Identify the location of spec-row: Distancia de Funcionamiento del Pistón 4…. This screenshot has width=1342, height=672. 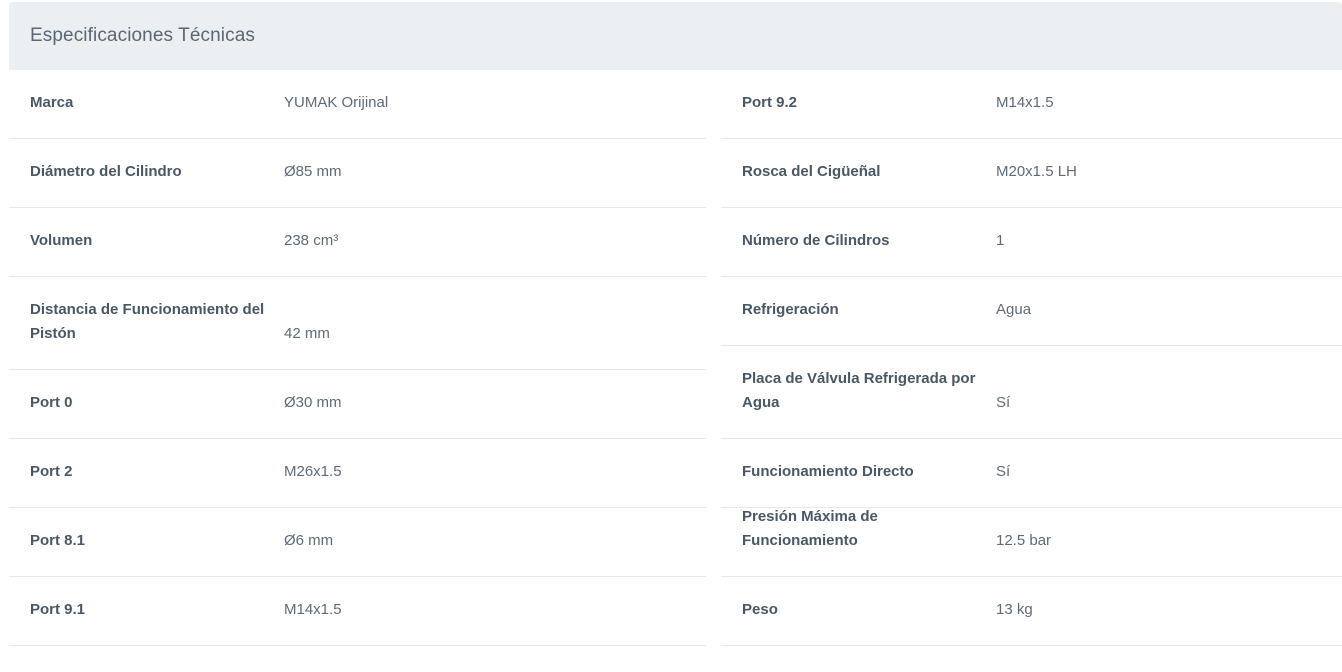
(357, 323).